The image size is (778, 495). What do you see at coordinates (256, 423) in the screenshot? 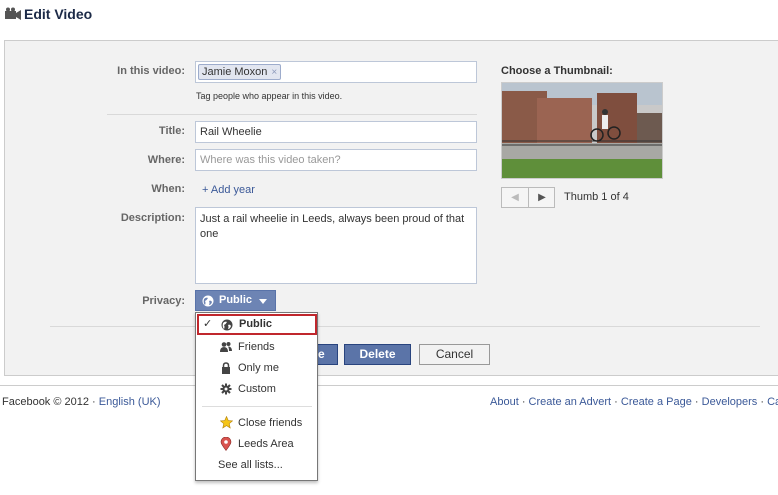
I see `privacy-option-close-friends: Close friends` at bounding box center [256, 423].